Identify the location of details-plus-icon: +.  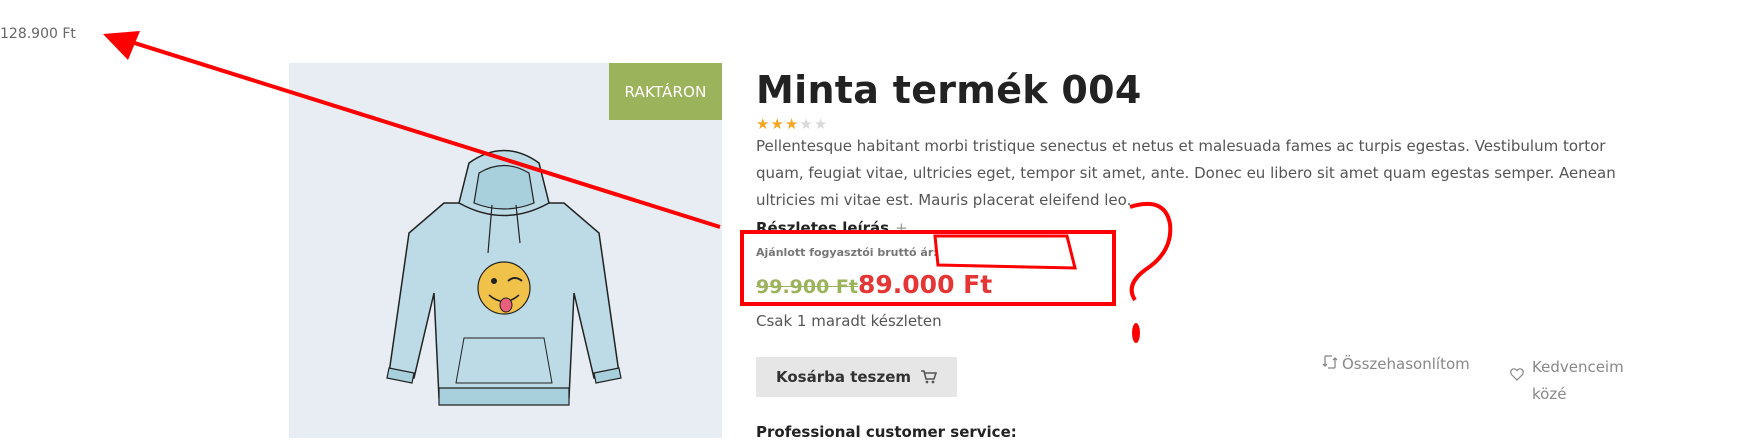
(901, 228).